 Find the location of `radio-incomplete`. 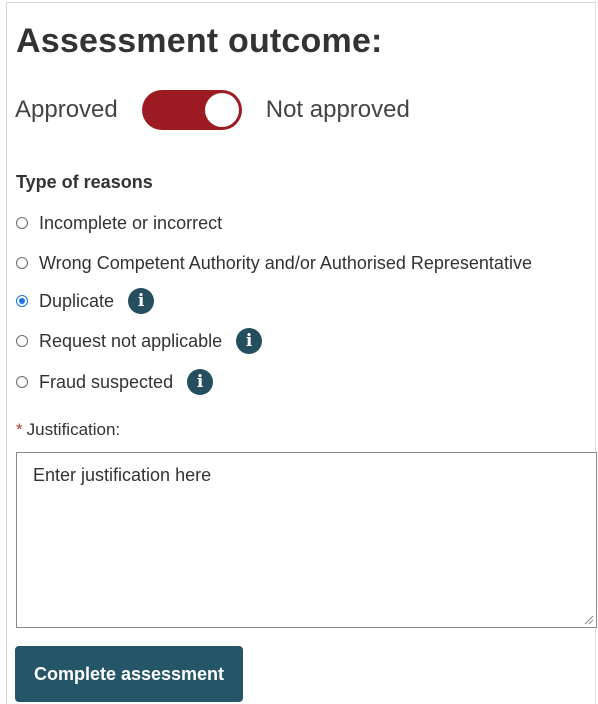

radio-incomplete is located at coordinates (22, 223).